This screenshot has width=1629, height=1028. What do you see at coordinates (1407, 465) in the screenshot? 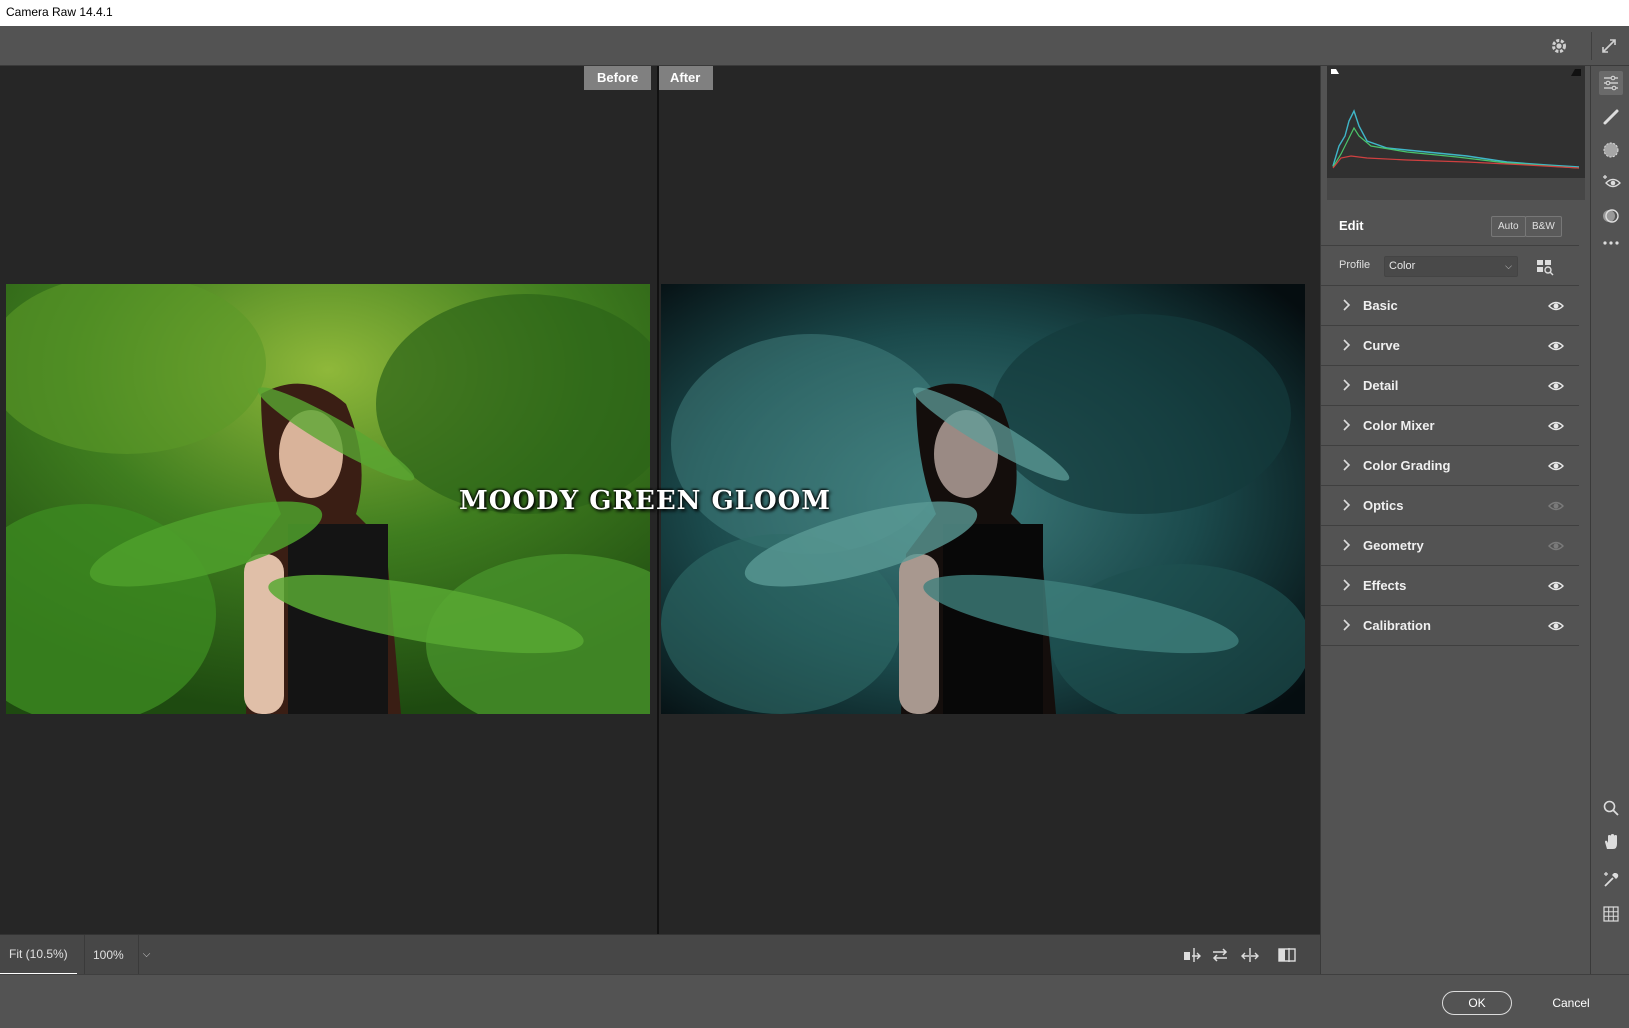
I see `section-label: Color Grading` at bounding box center [1407, 465].